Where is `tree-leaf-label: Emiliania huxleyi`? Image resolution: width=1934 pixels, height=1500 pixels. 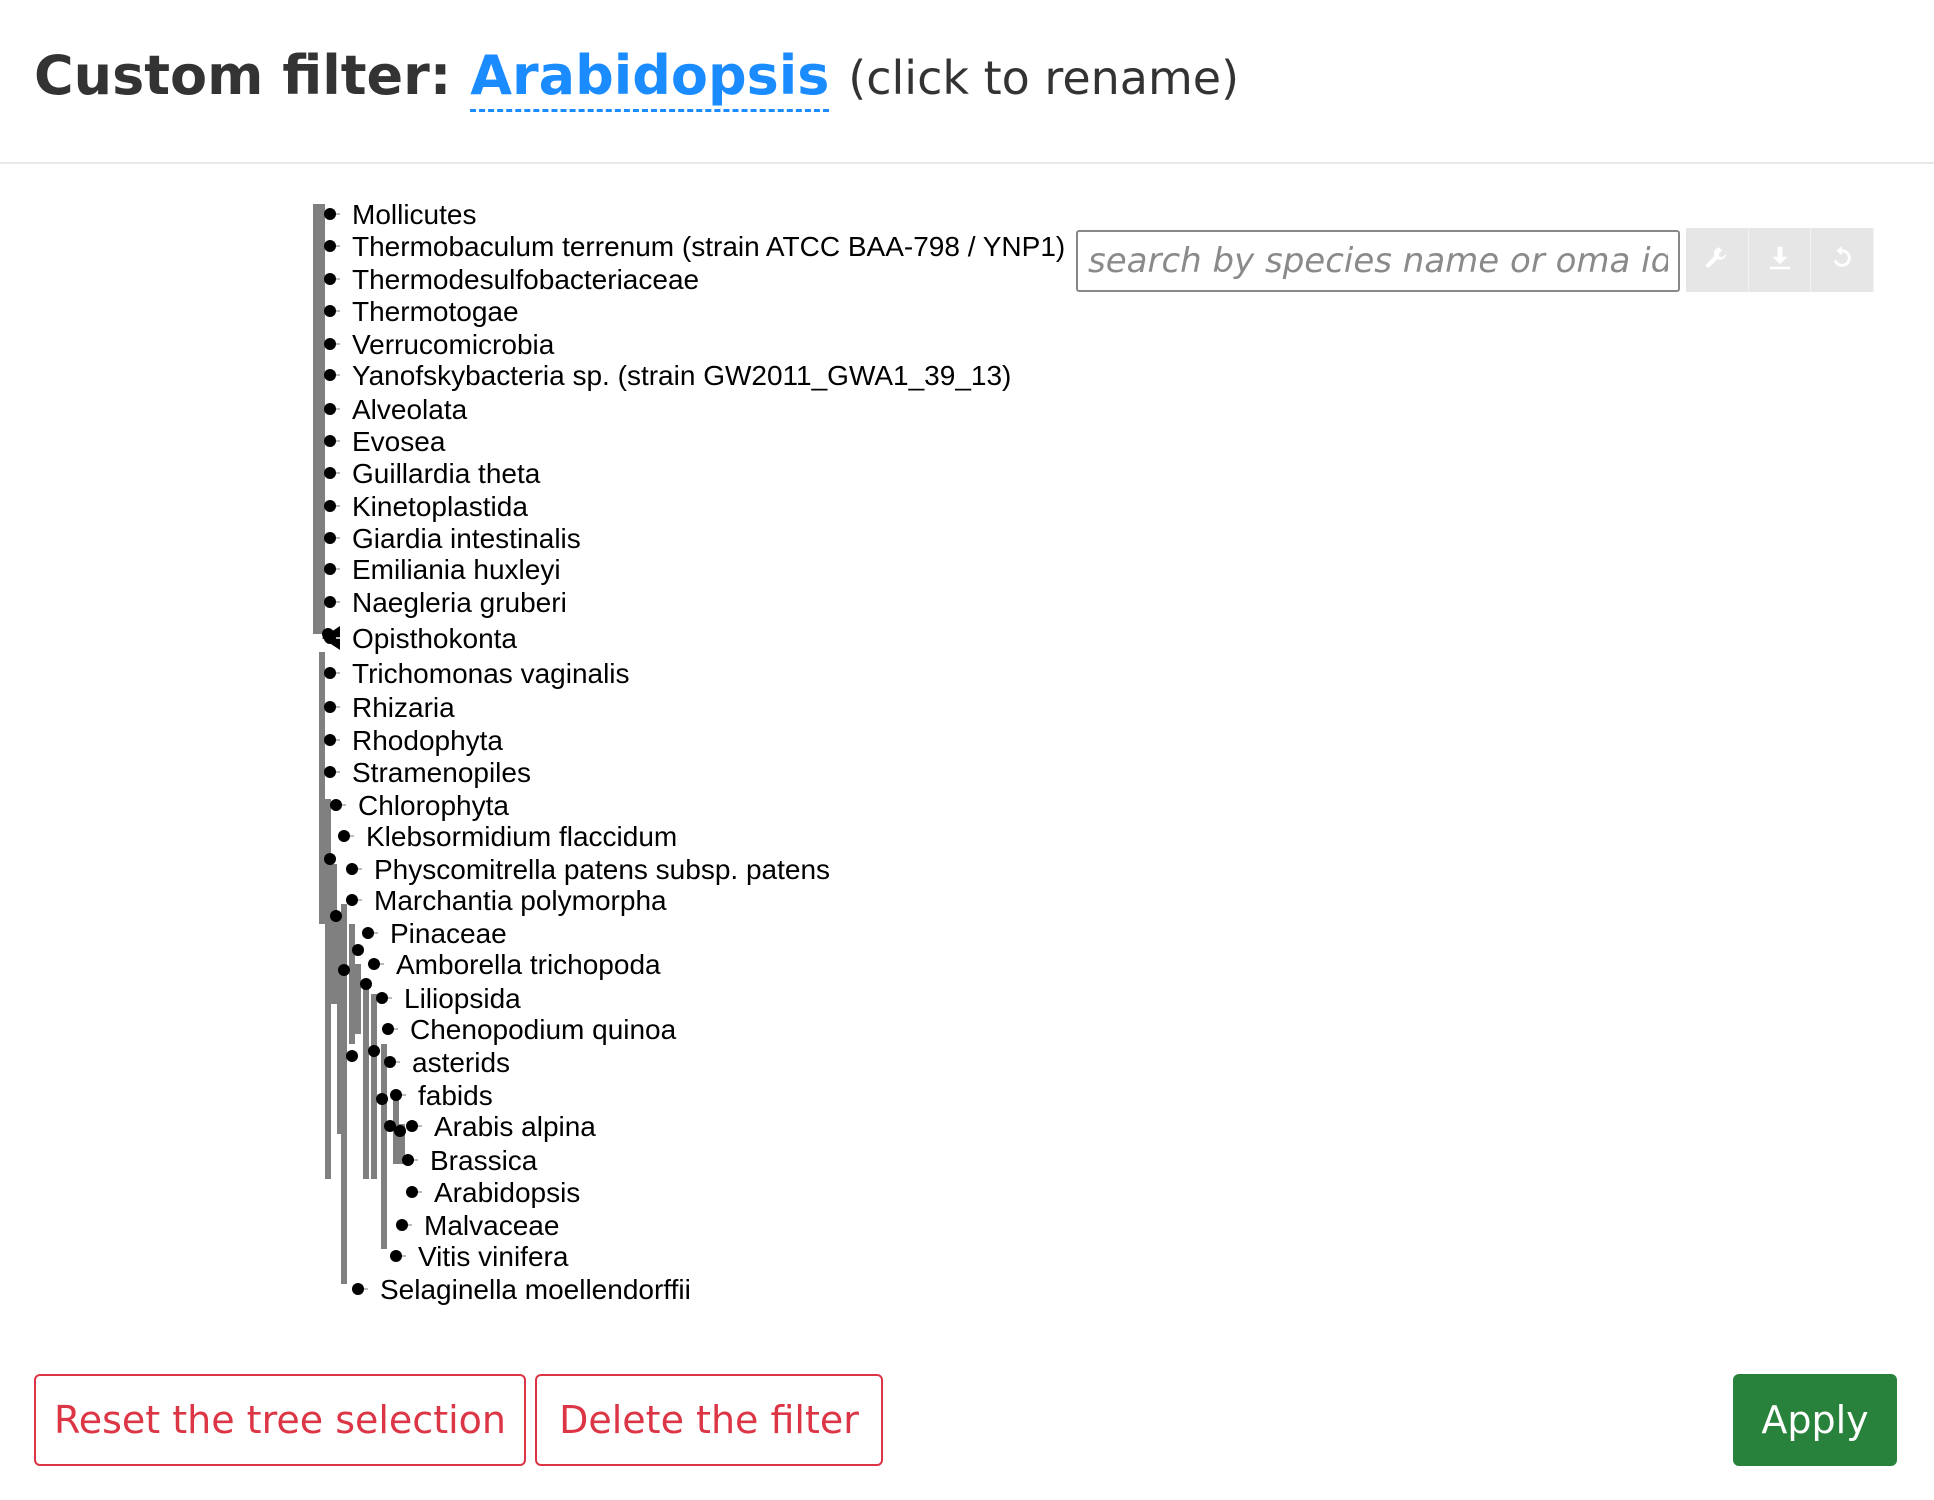 tree-leaf-label: Emiliania huxleyi is located at coordinates (456, 569).